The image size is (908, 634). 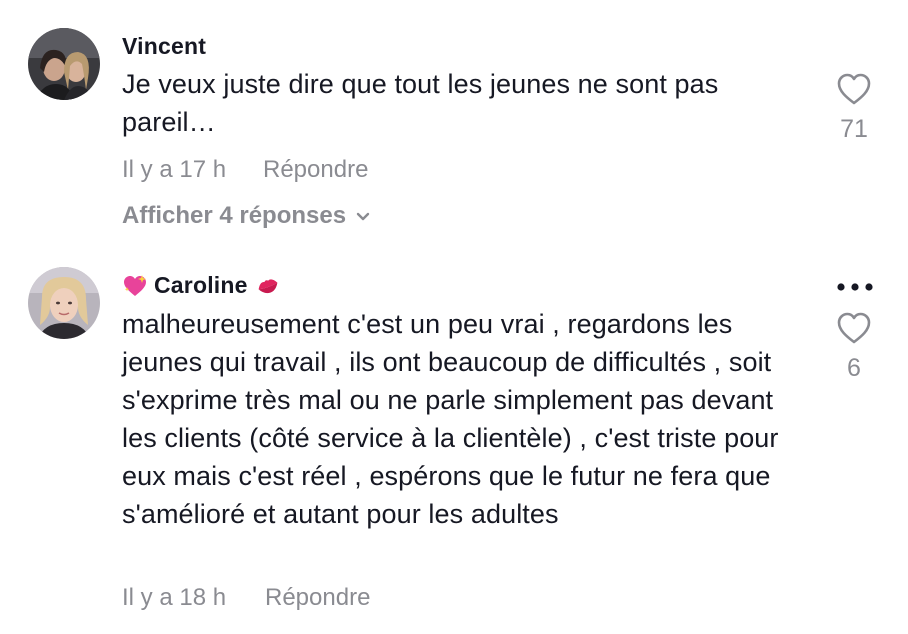 I want to click on more-options-icon, so click(x=855, y=287).